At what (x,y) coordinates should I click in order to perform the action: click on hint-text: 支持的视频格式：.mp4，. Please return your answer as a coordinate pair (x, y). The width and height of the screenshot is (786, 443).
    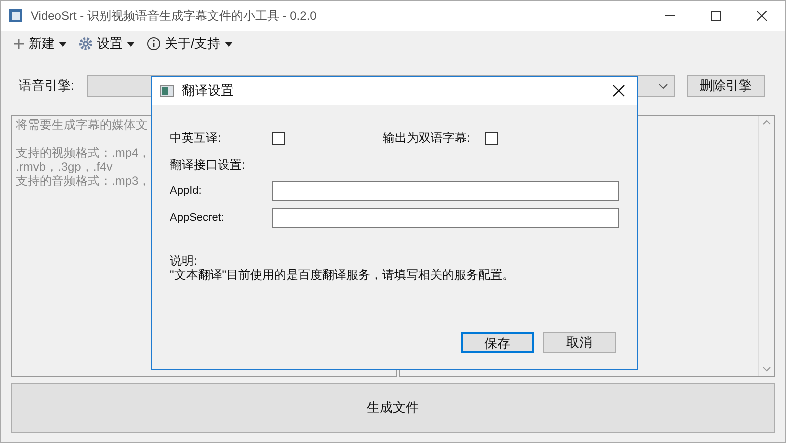
    Looking at the image, I should click on (83, 153).